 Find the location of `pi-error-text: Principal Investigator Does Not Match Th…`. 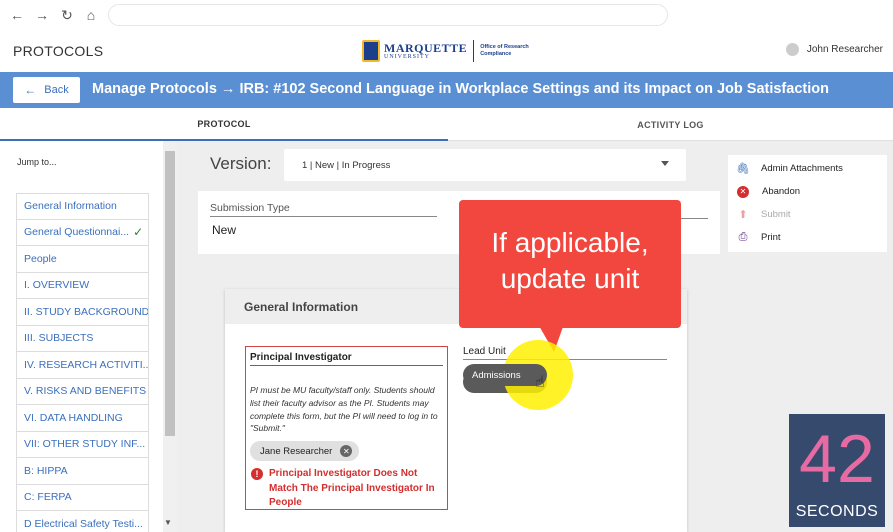

pi-error-text: Principal Investigator Does Not Match Th… is located at coordinates (352, 488).